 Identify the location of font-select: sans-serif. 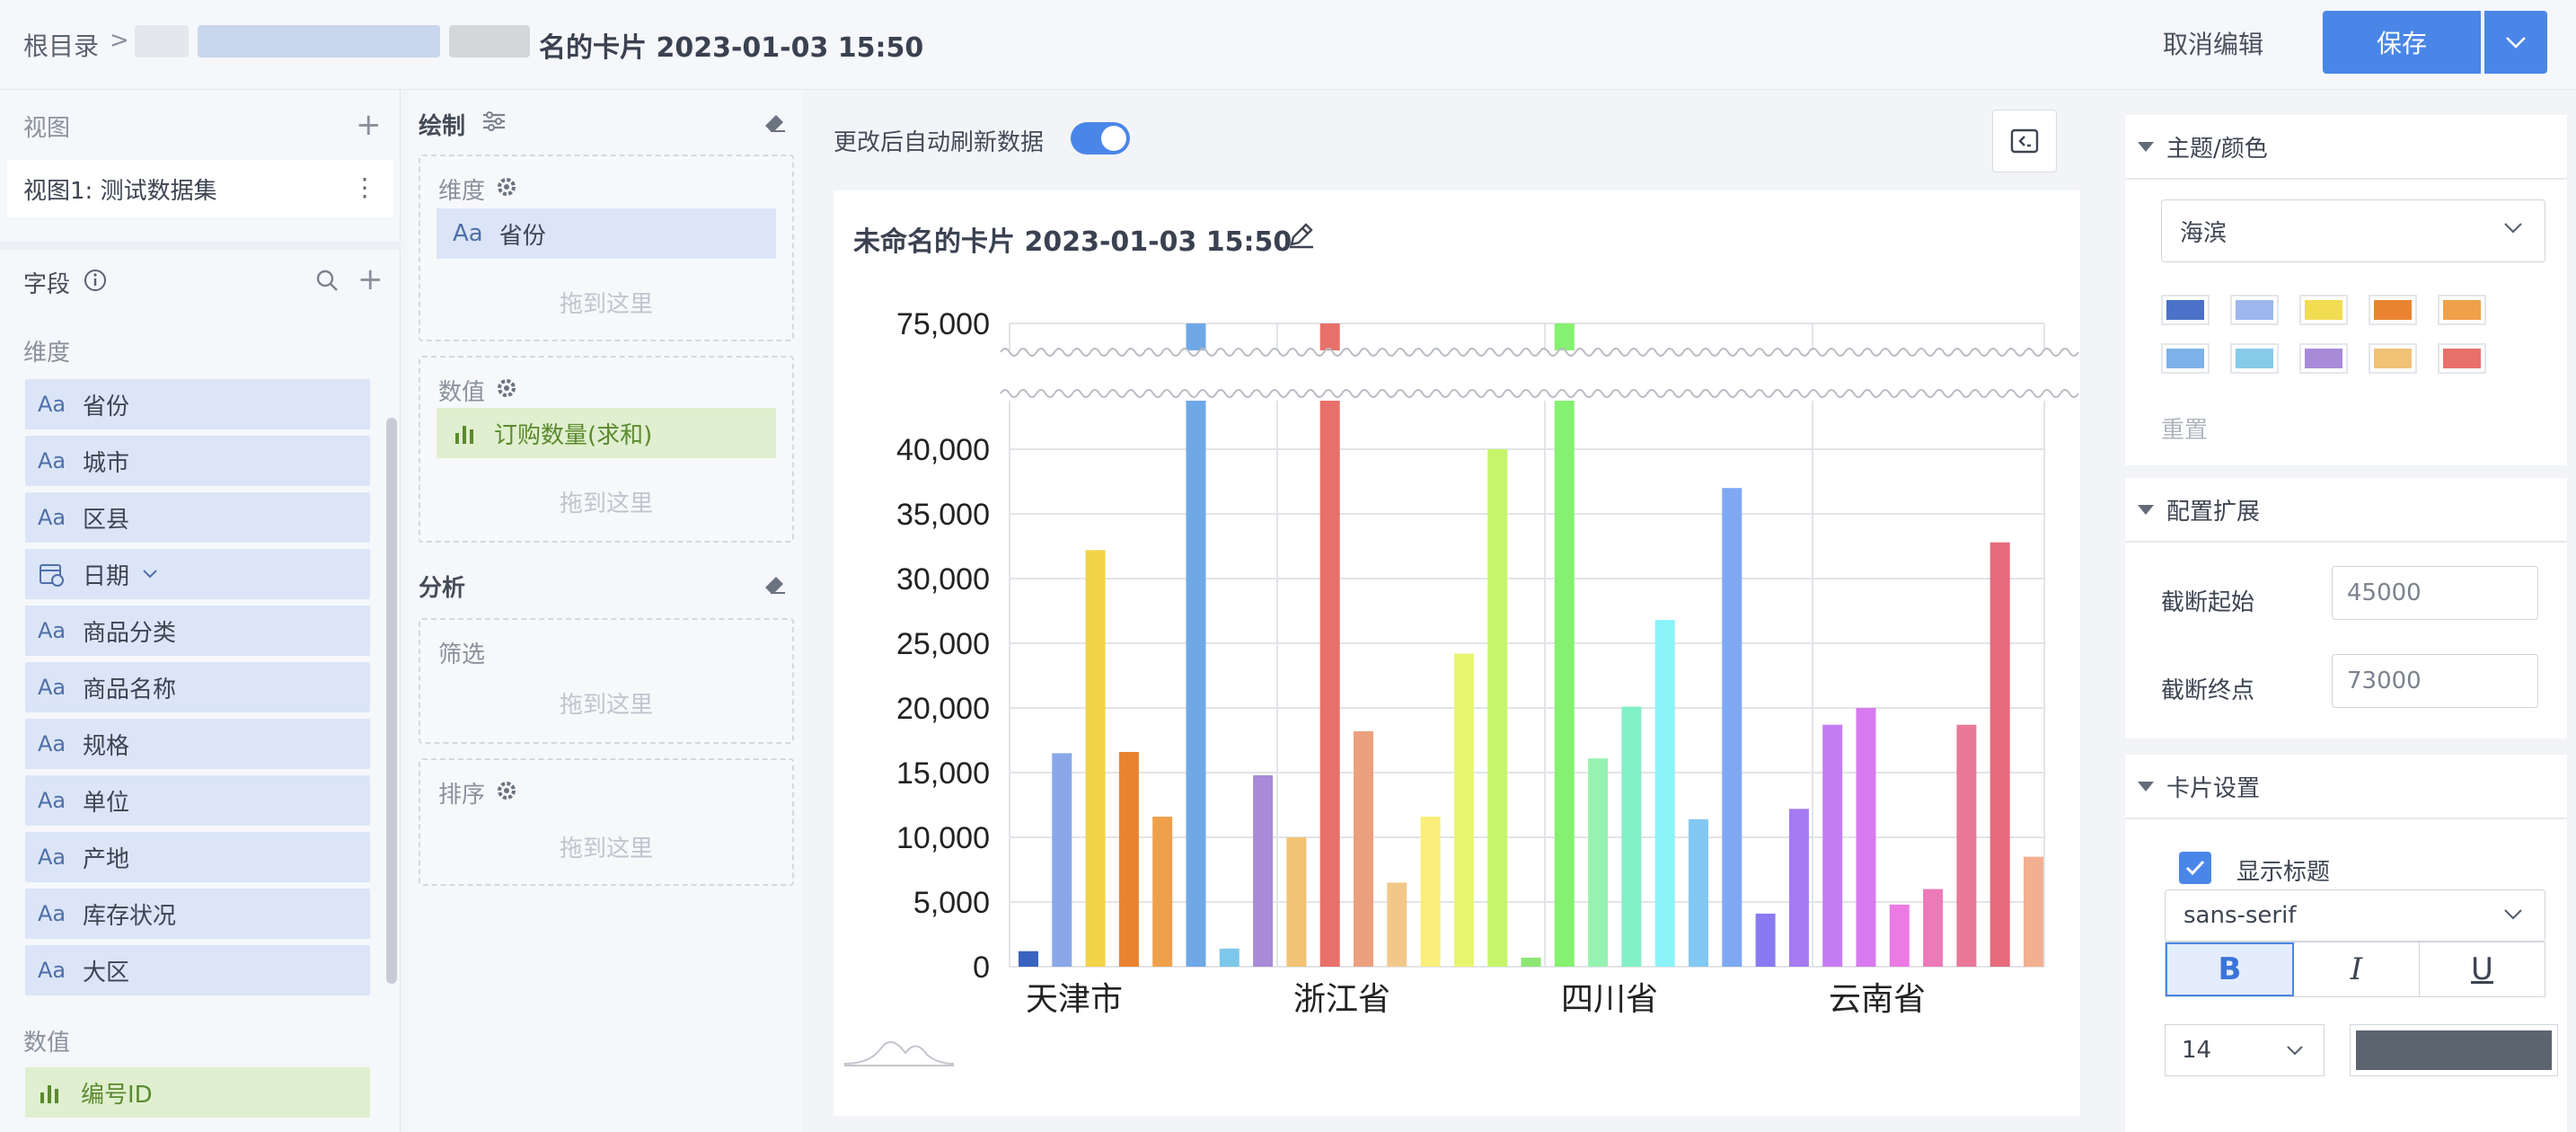
(2355, 915).